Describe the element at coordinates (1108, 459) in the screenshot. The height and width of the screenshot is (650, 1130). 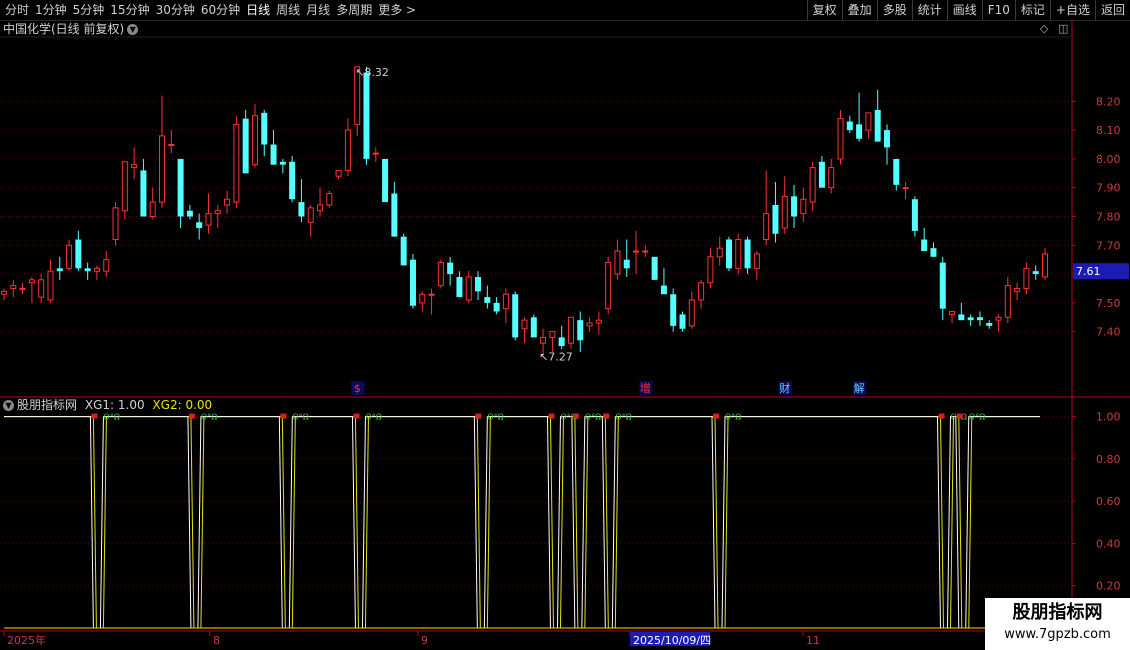
I see `indicator-tick-label: 0.80` at that location.